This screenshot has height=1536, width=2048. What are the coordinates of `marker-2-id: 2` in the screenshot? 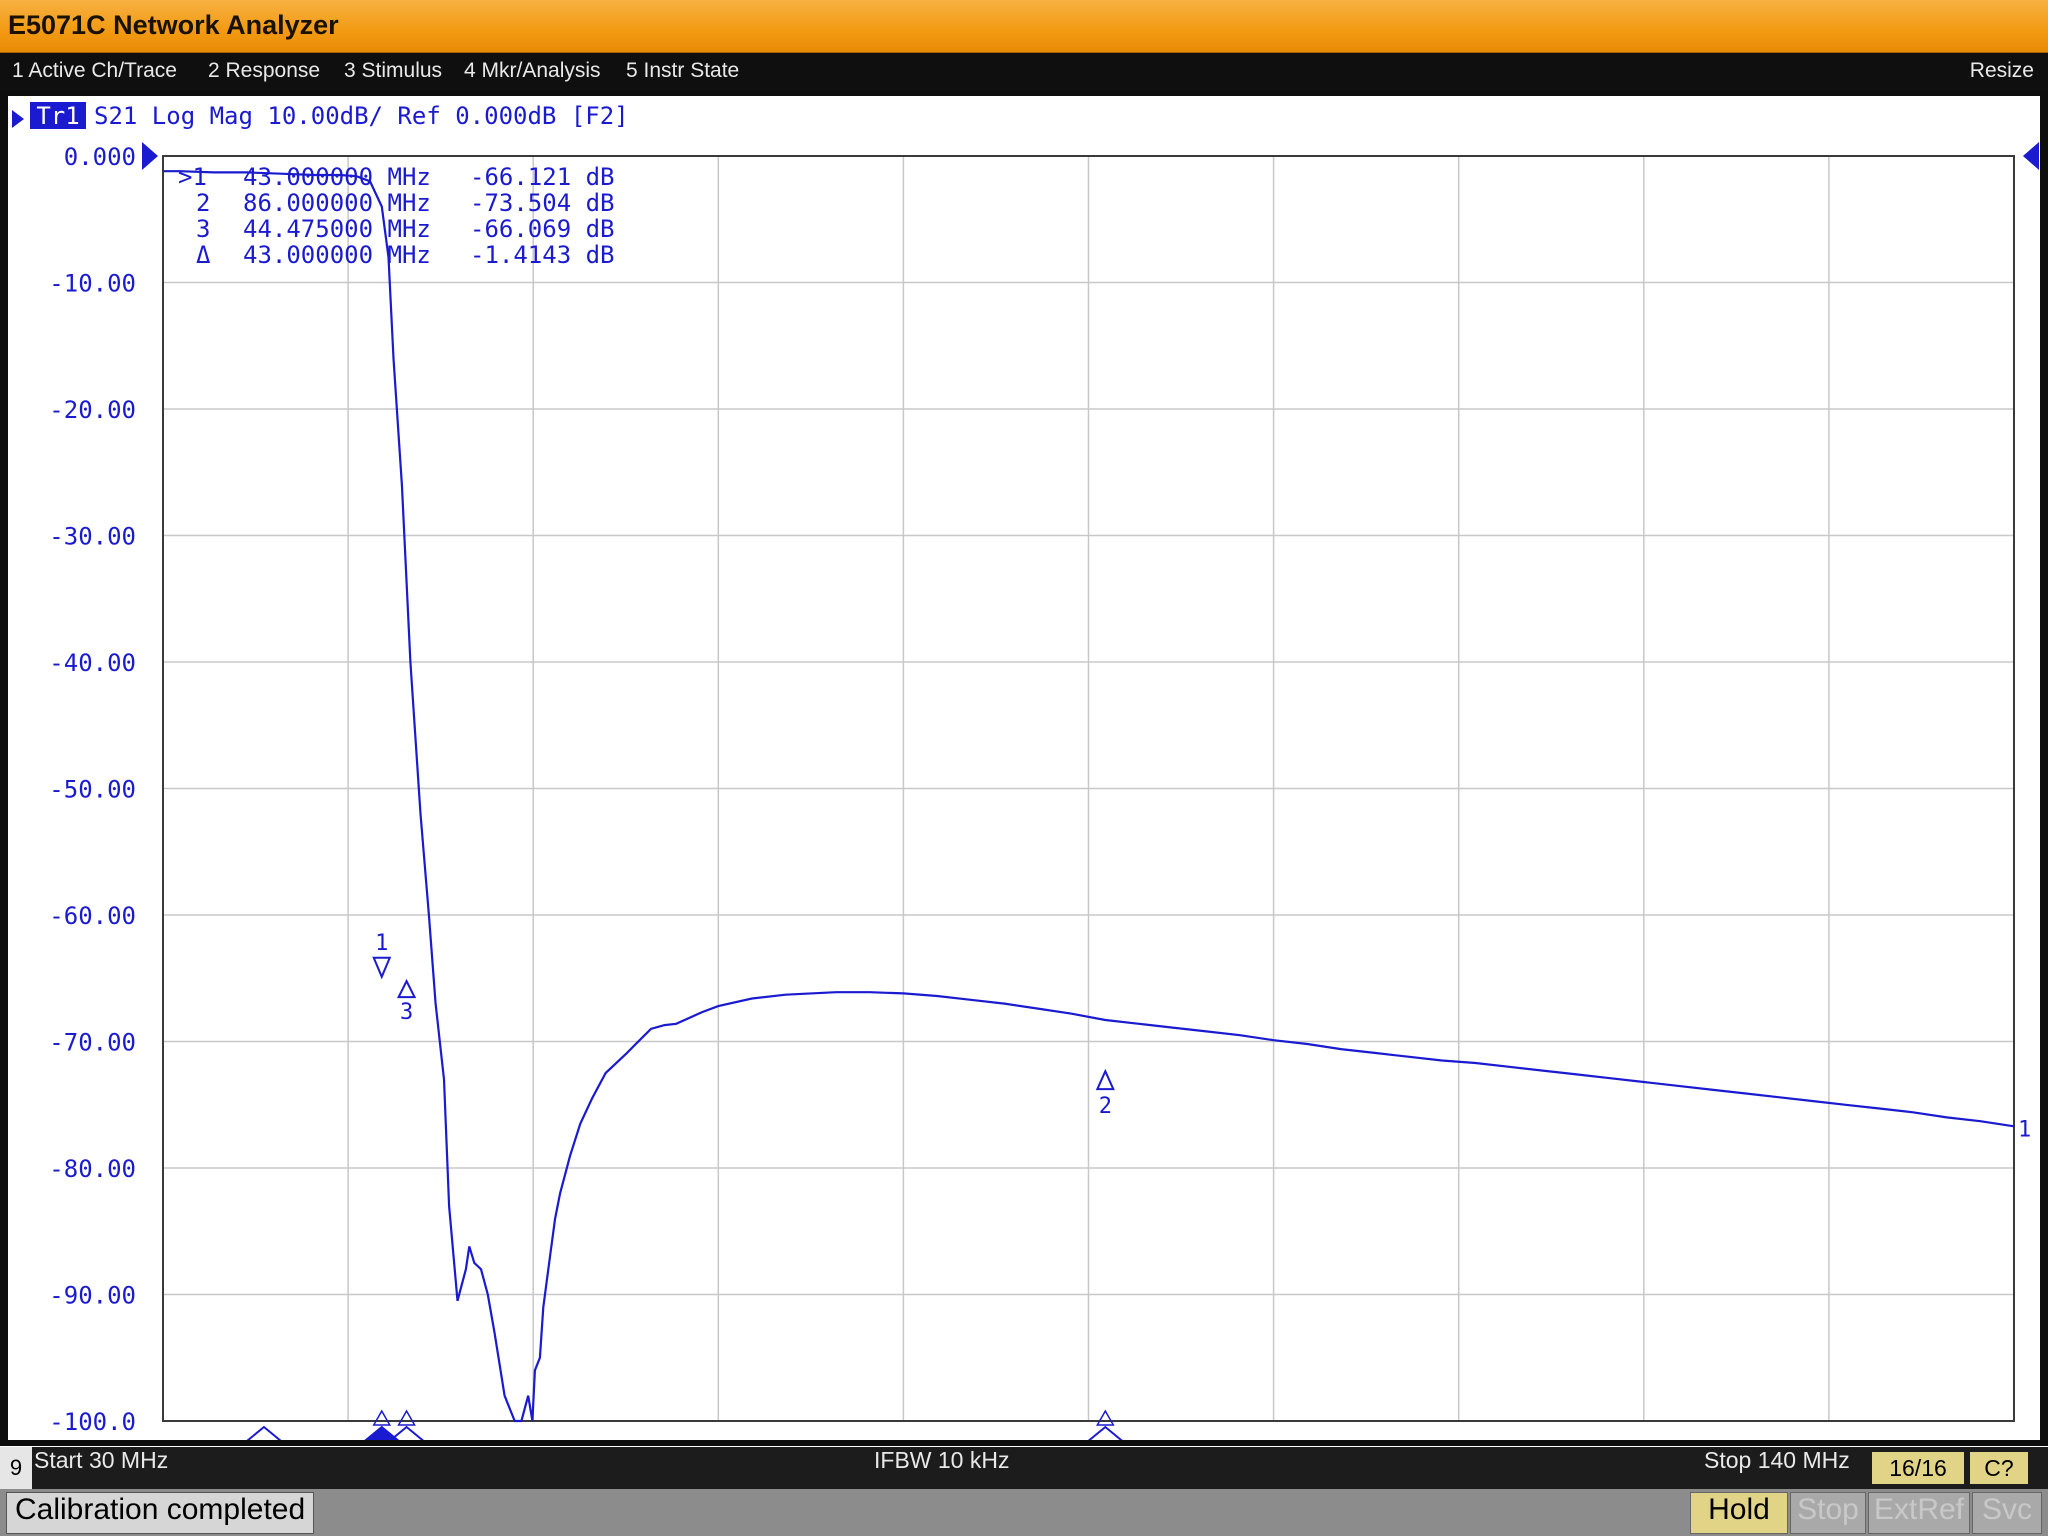 It's located at (203, 203).